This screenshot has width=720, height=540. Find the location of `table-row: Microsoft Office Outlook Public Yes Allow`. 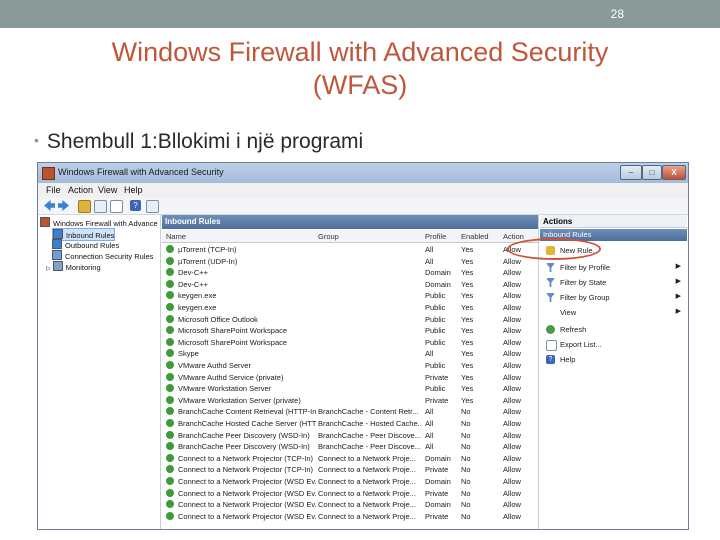

table-row: Microsoft Office Outlook Public Yes Allow is located at coordinates (350, 320).